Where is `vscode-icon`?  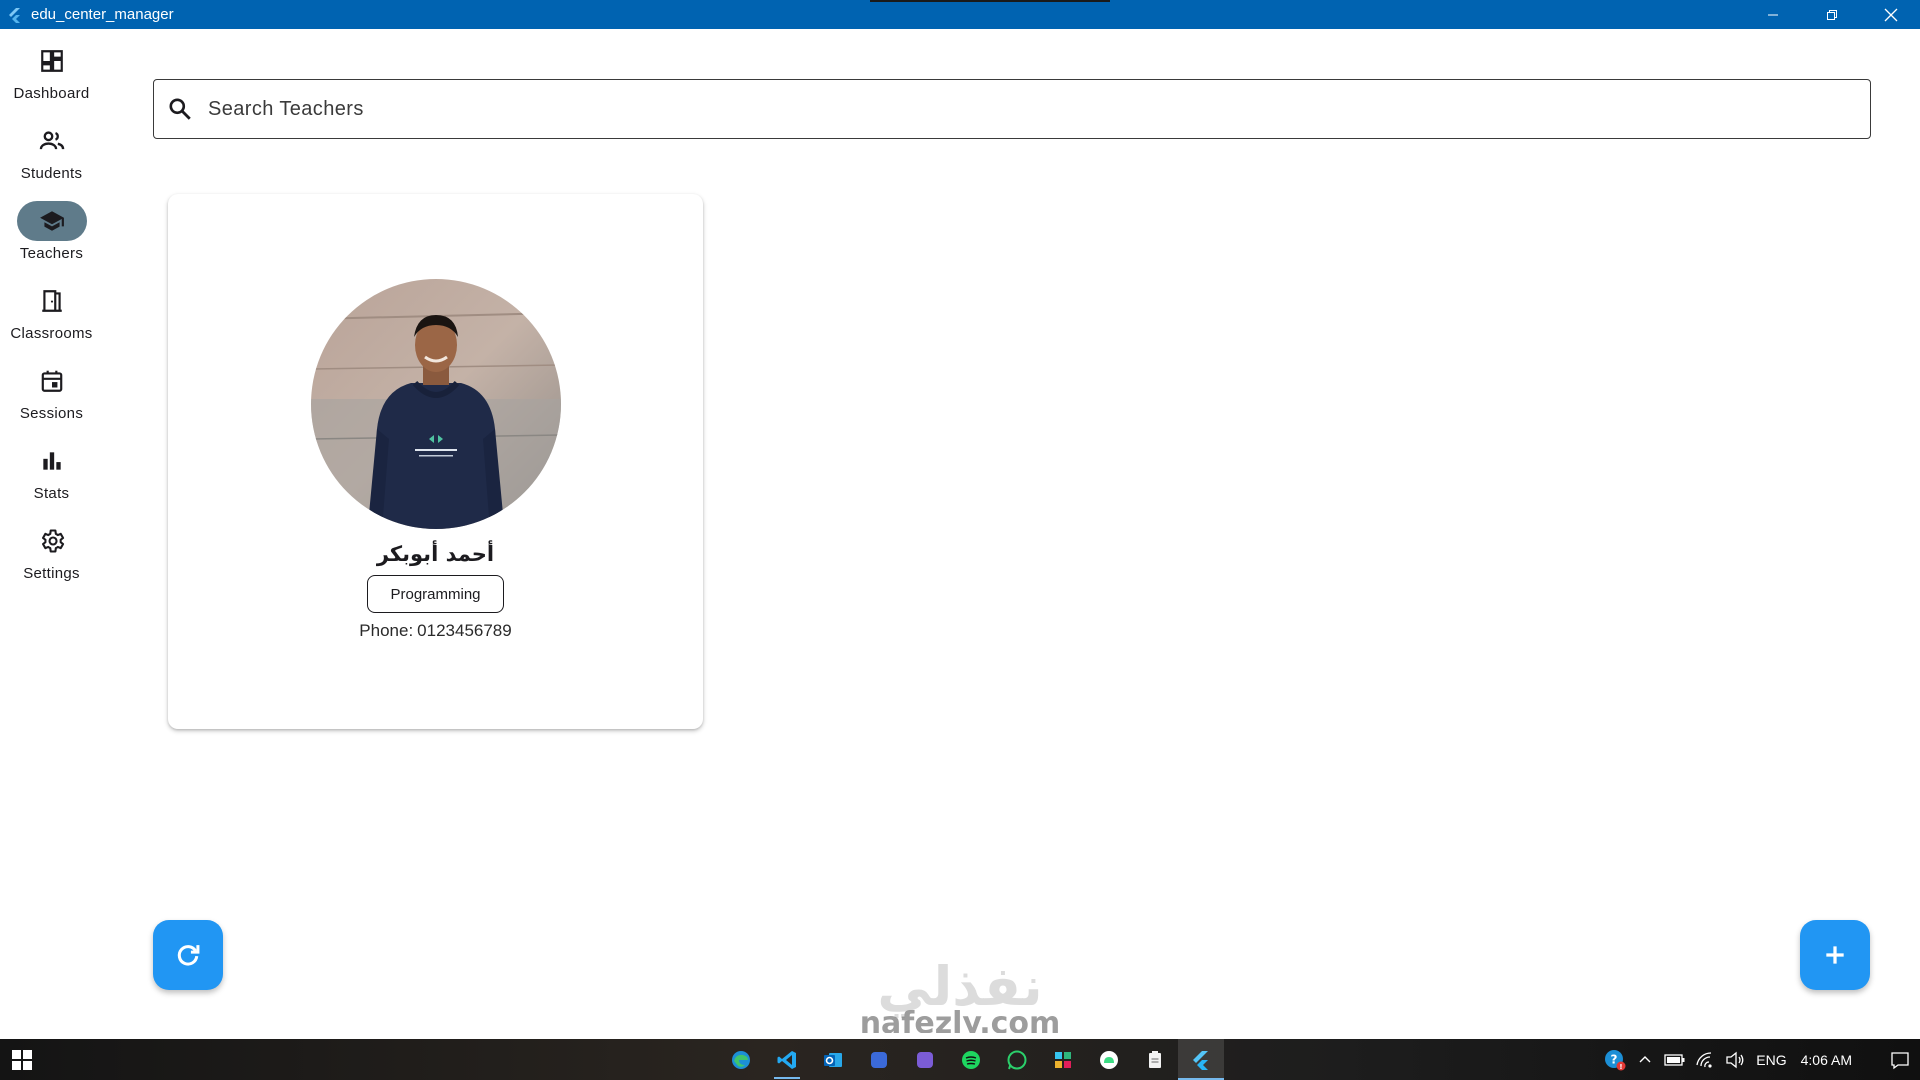
vscode-icon is located at coordinates (786, 1059).